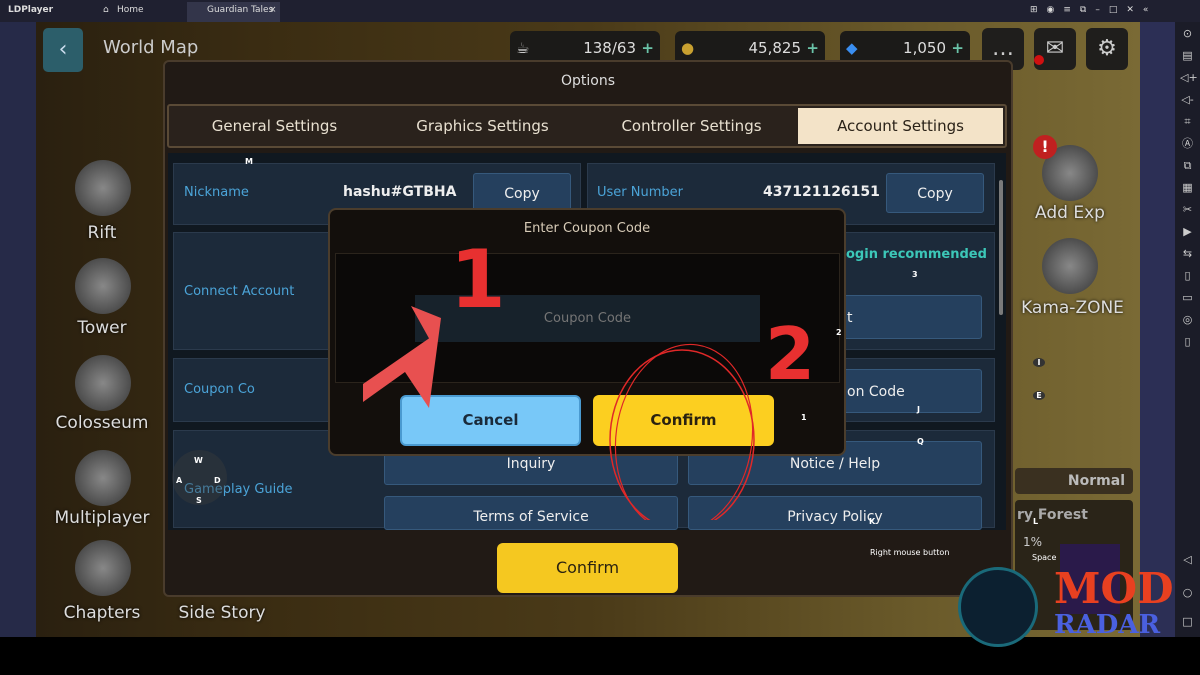 The height and width of the screenshot is (675, 1200). Describe the element at coordinates (924, 48) in the screenshot. I see `gem-value: 1,050` at that location.